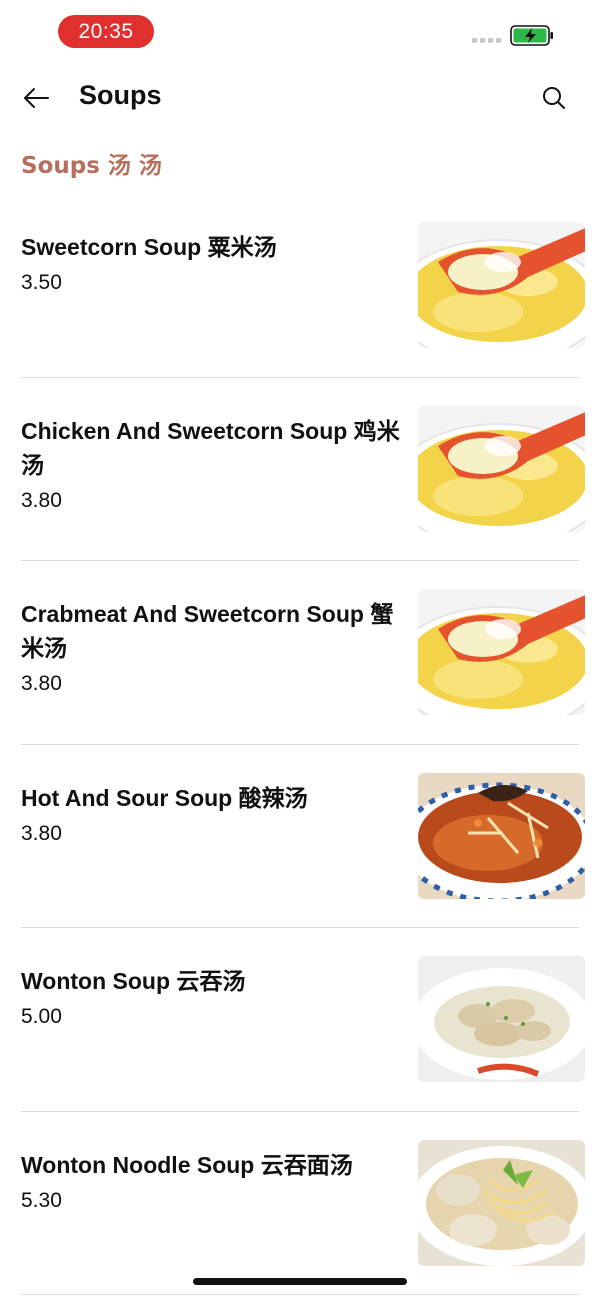 This screenshot has height=1298, width=600. I want to click on navigation-bar: Soups, so click(300, 99).